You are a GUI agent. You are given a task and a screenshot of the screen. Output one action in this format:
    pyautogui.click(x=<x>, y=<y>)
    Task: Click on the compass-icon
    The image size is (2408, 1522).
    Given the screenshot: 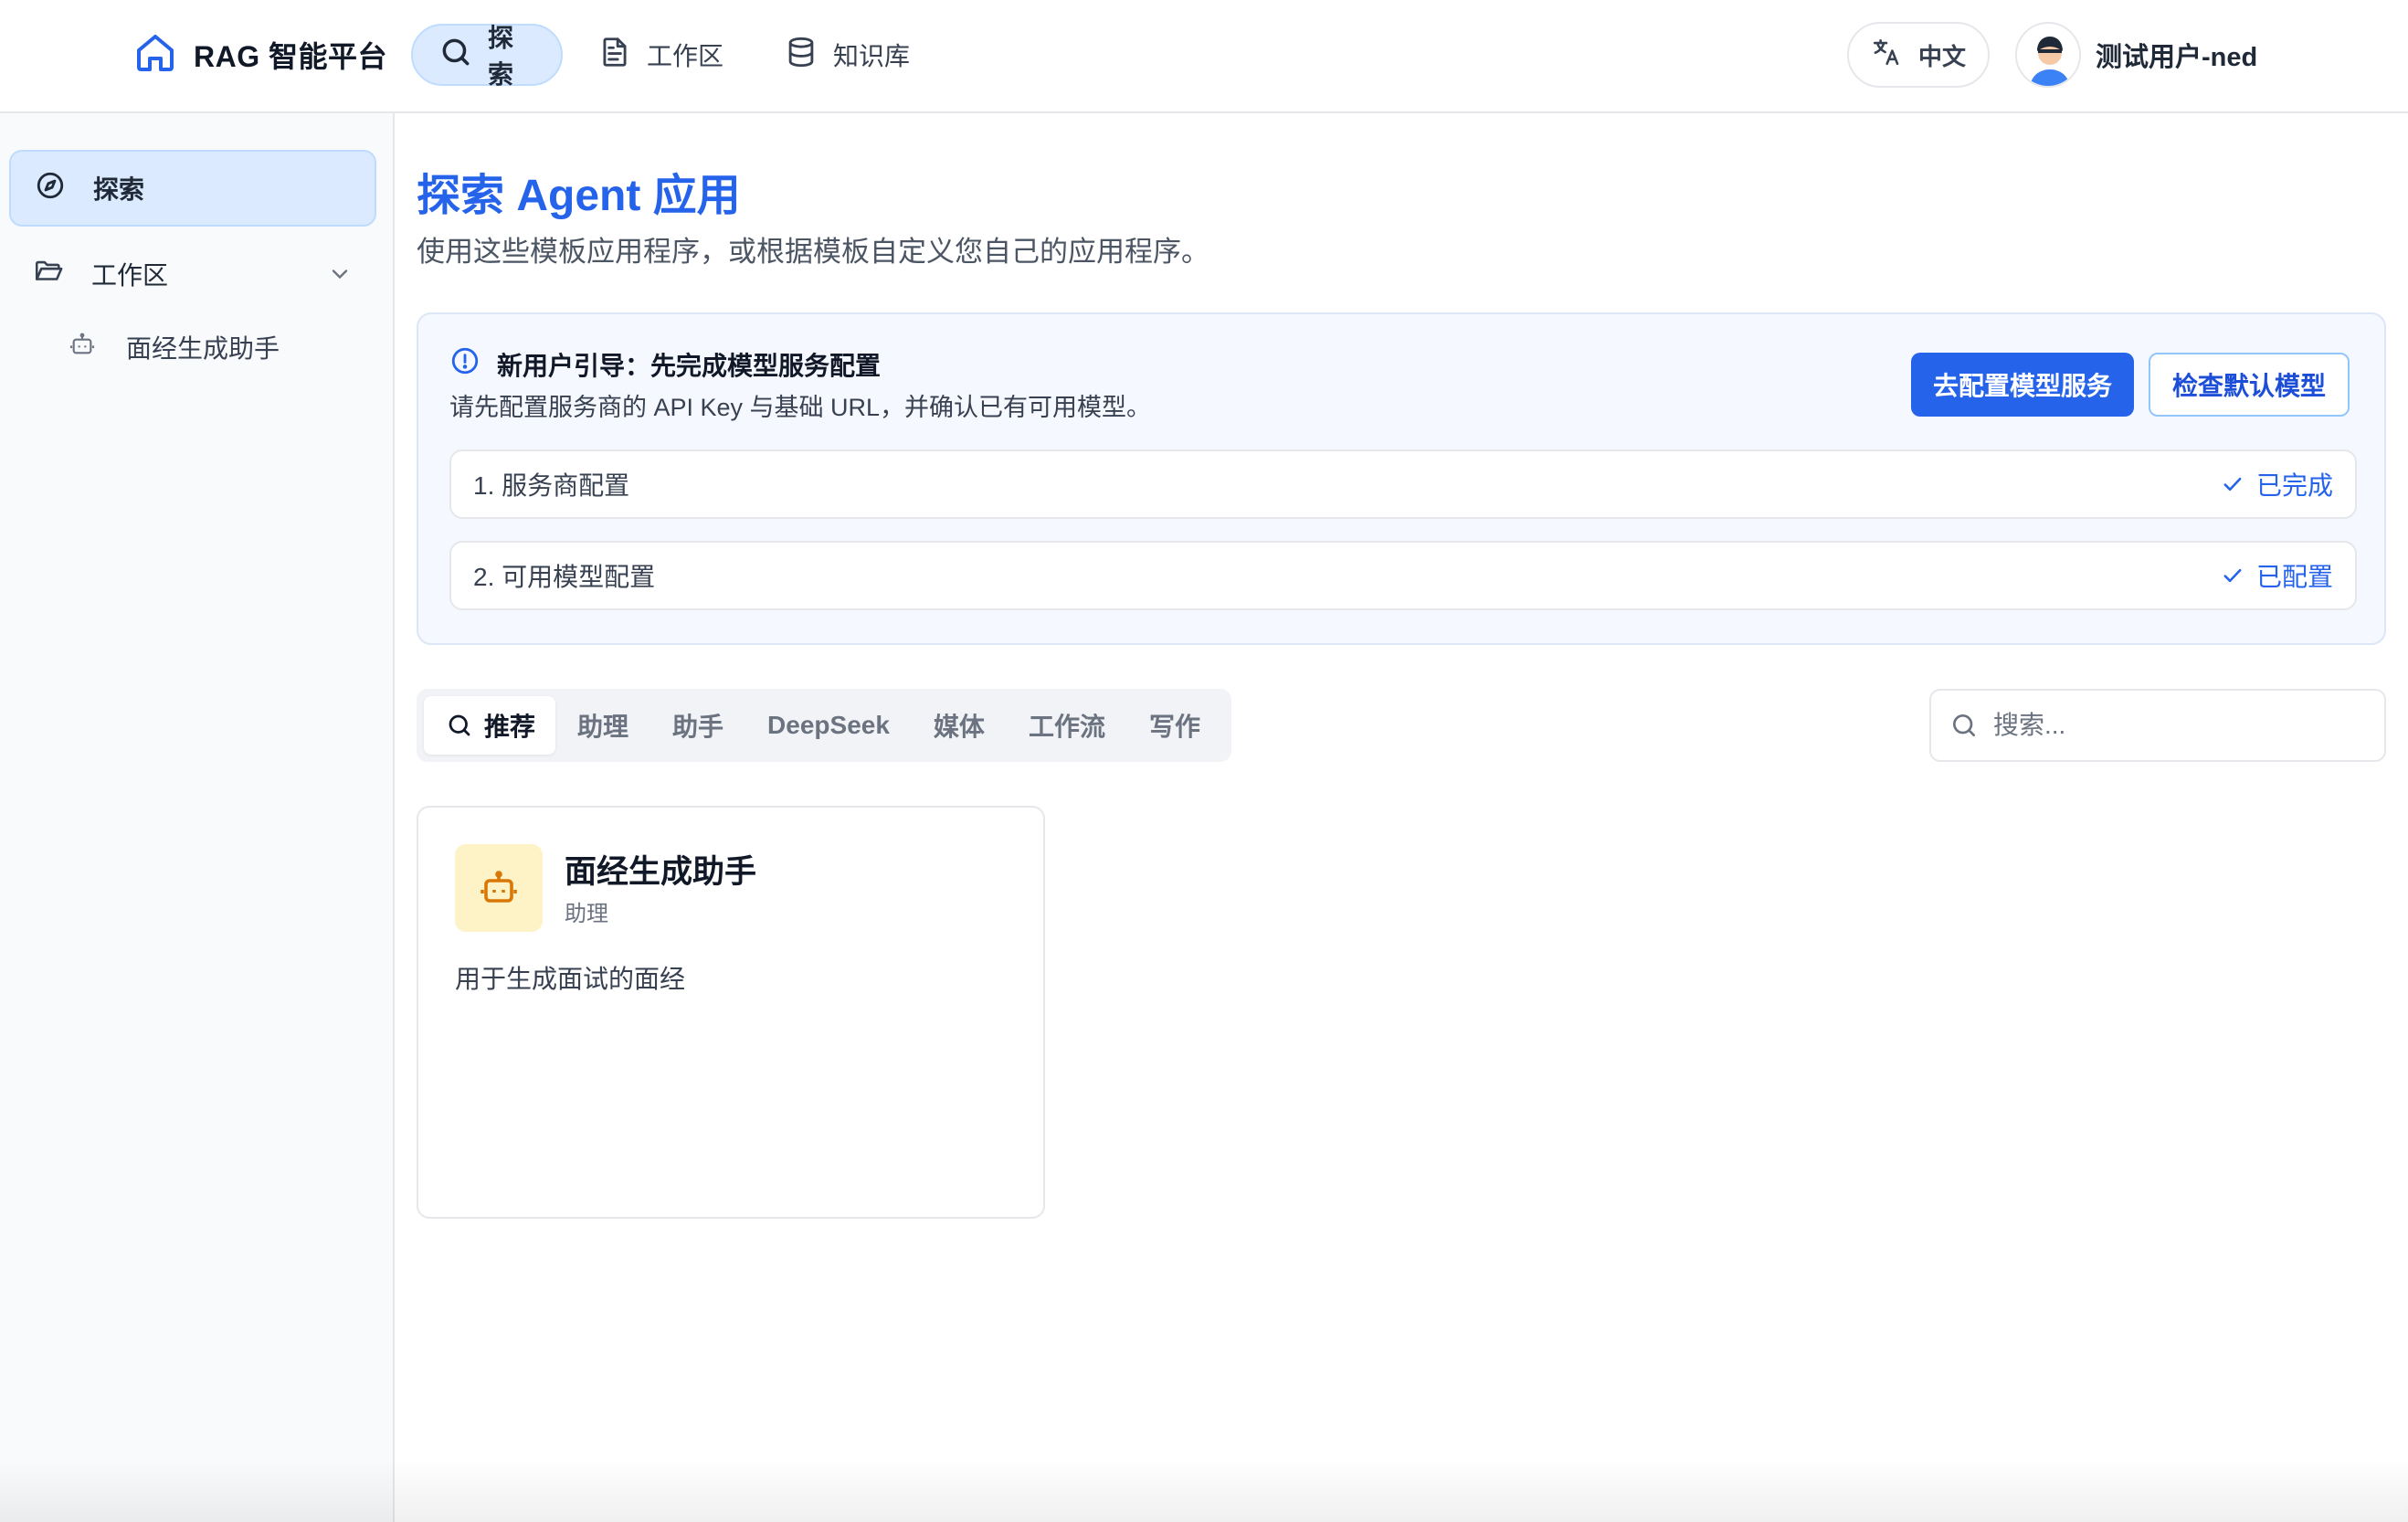 What is the action you would take?
    pyautogui.click(x=50, y=188)
    